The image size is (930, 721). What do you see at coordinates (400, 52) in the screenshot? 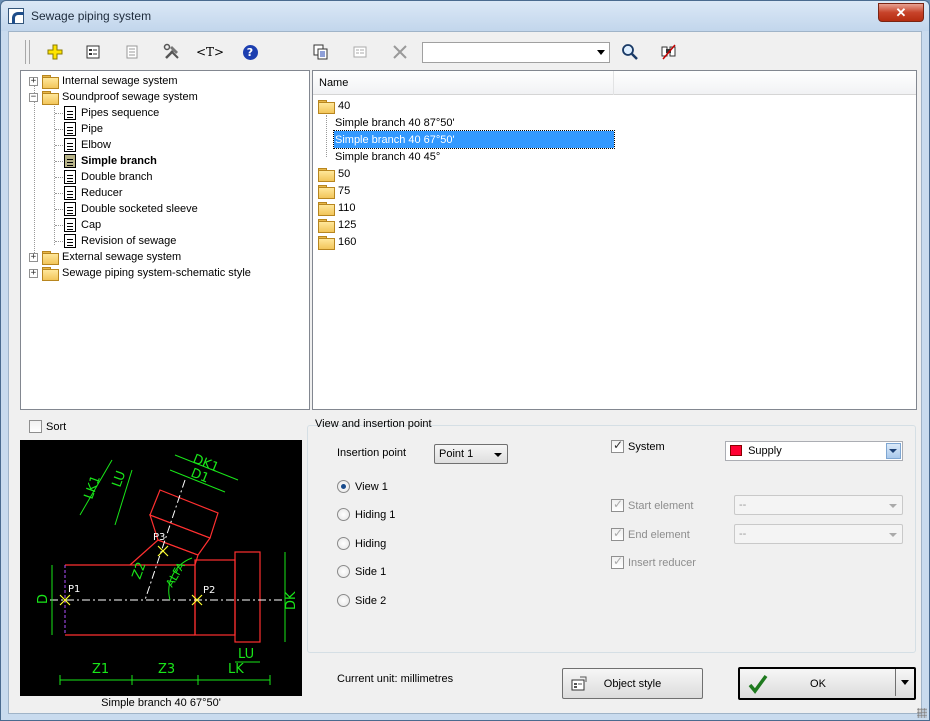
I see `delete-icon` at bounding box center [400, 52].